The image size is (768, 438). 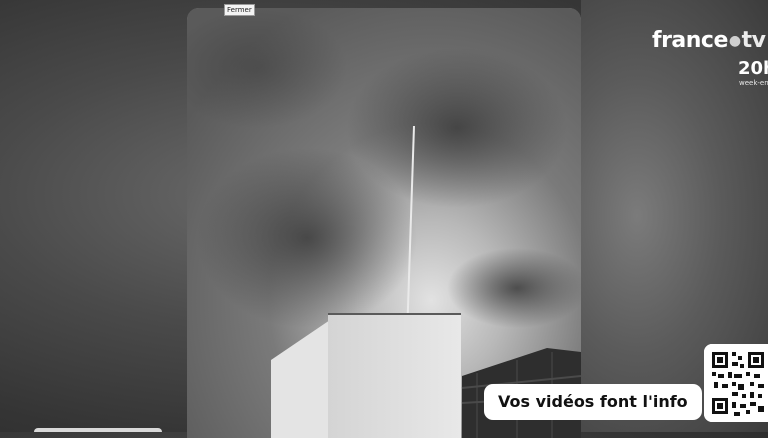 What do you see at coordinates (690, 40) in the screenshot?
I see `logo-name: france` at bounding box center [690, 40].